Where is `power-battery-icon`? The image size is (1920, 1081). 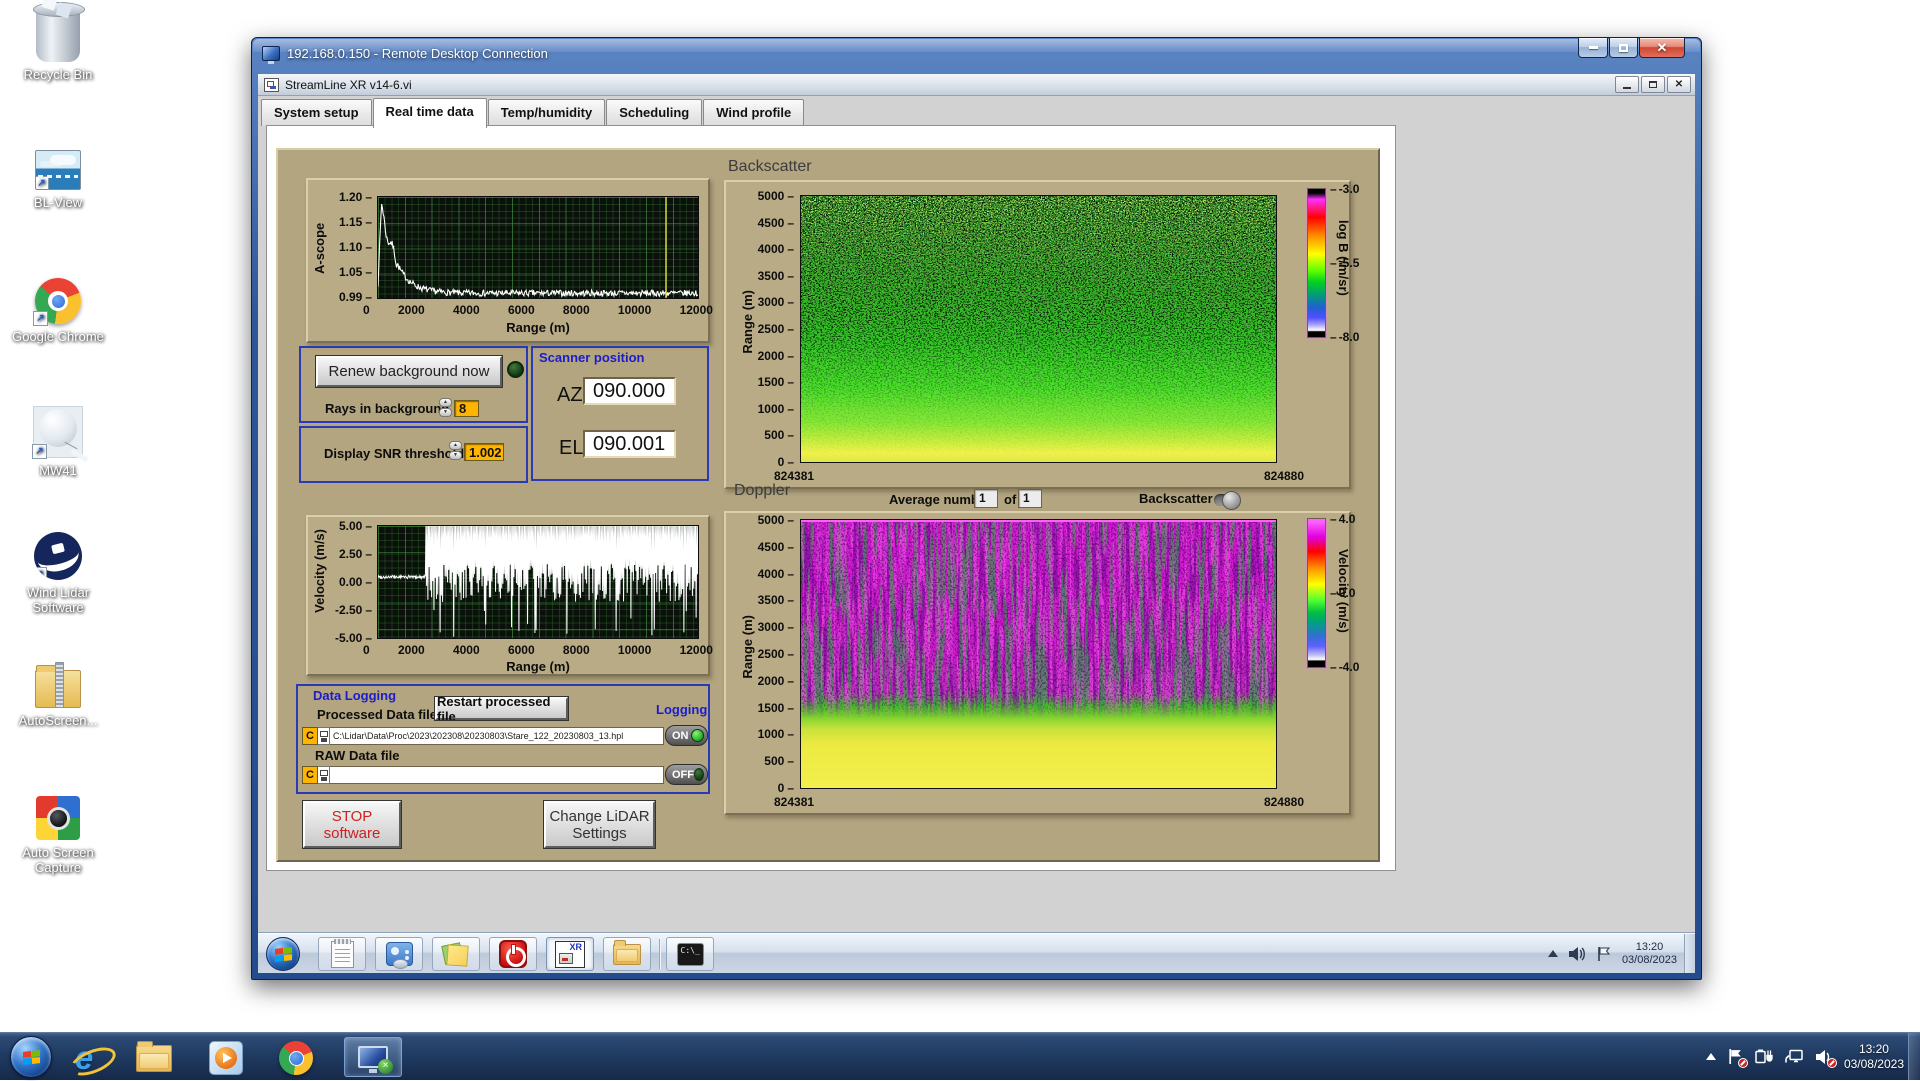 power-battery-icon is located at coordinates (1764, 1056).